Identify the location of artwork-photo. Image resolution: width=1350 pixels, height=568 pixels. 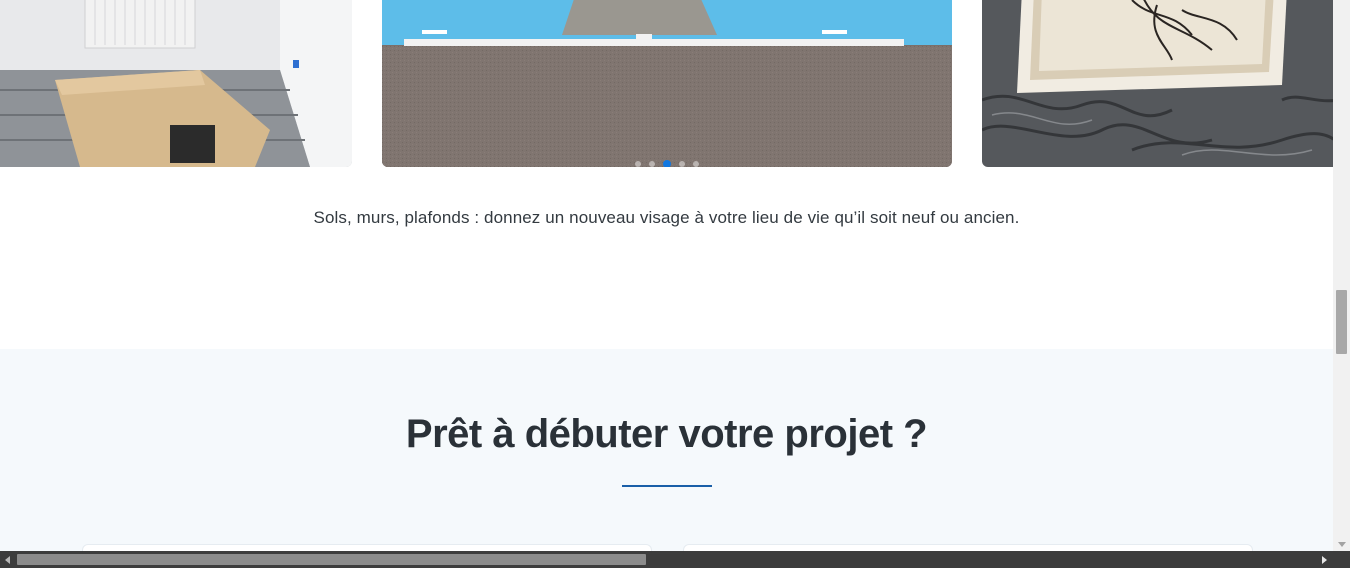
(1157, 83).